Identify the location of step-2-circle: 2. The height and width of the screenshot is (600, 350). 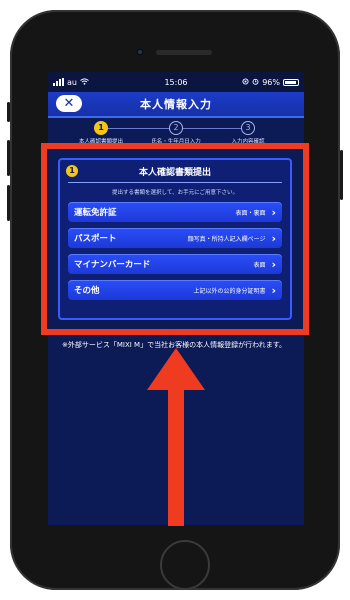
(176, 128).